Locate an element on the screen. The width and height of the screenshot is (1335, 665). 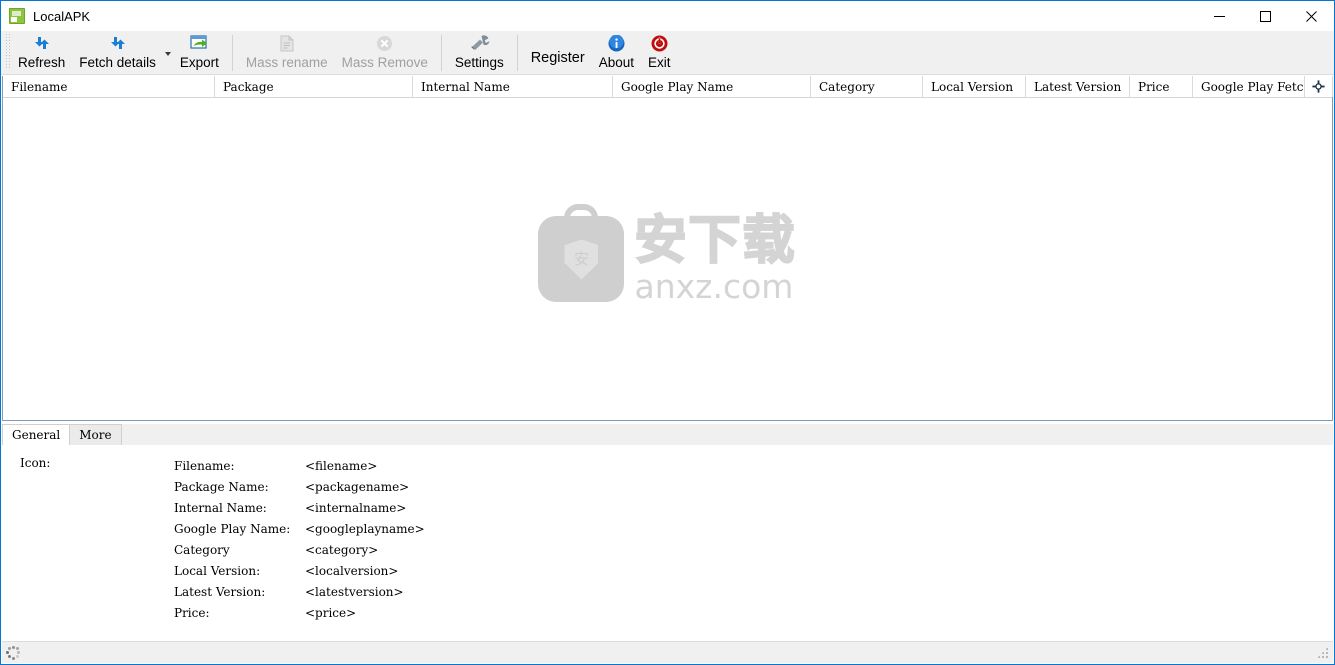
detail-value-local-version: <localversion> is located at coordinates (352, 570).